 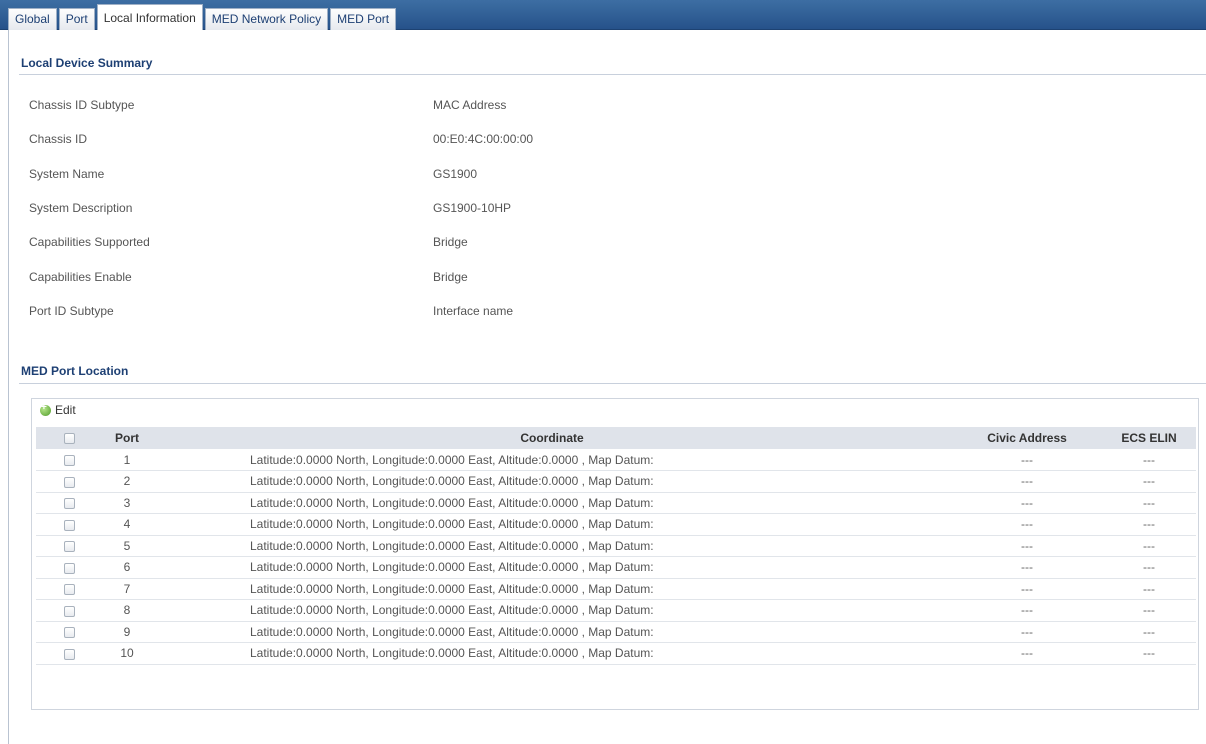 I want to click on port-cell: 3, so click(x=127, y=503).